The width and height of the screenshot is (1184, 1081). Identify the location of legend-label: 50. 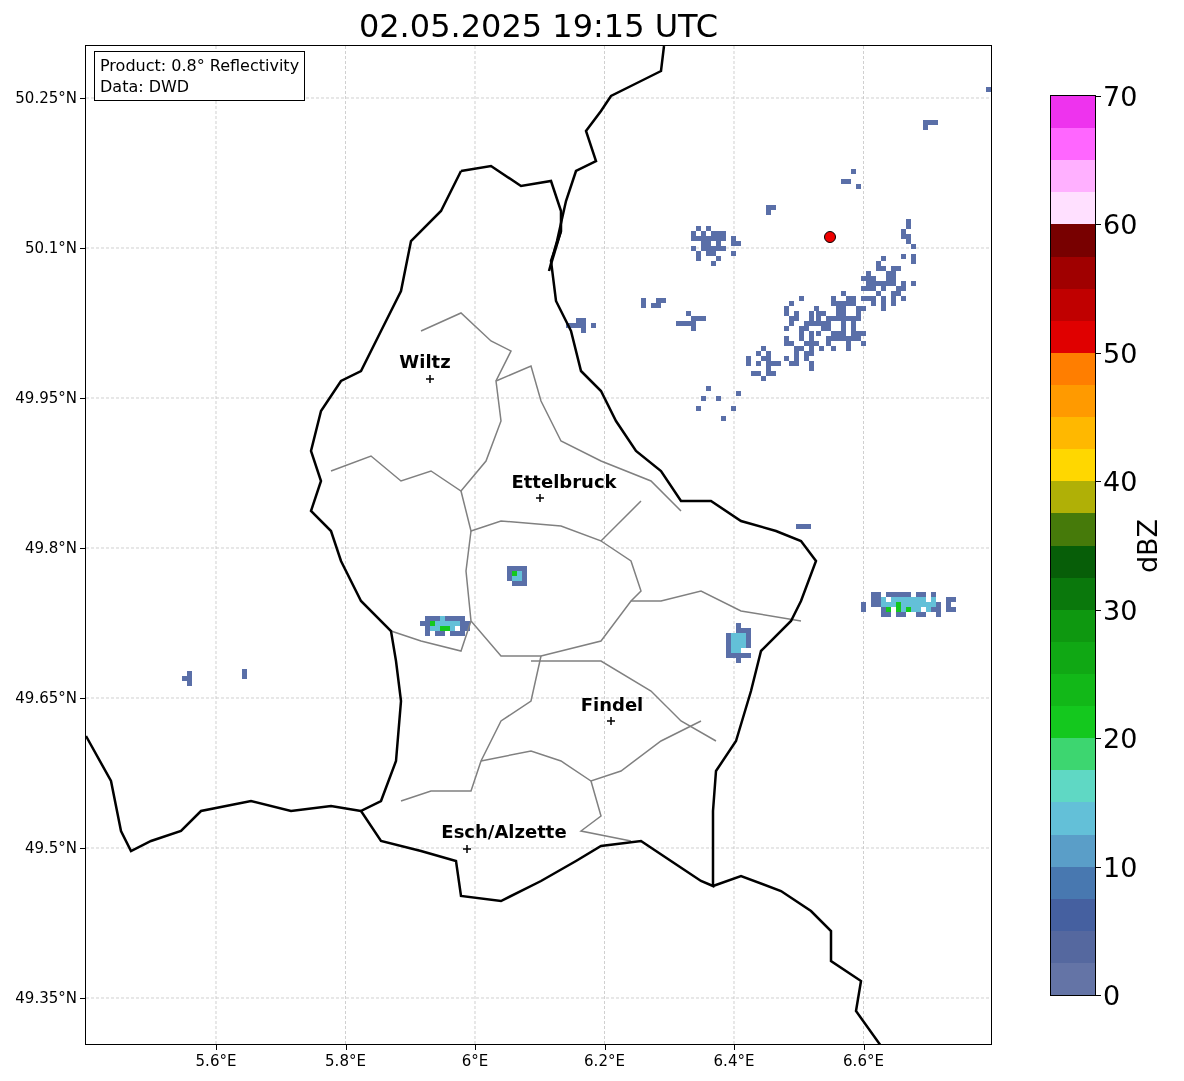
(1120, 353).